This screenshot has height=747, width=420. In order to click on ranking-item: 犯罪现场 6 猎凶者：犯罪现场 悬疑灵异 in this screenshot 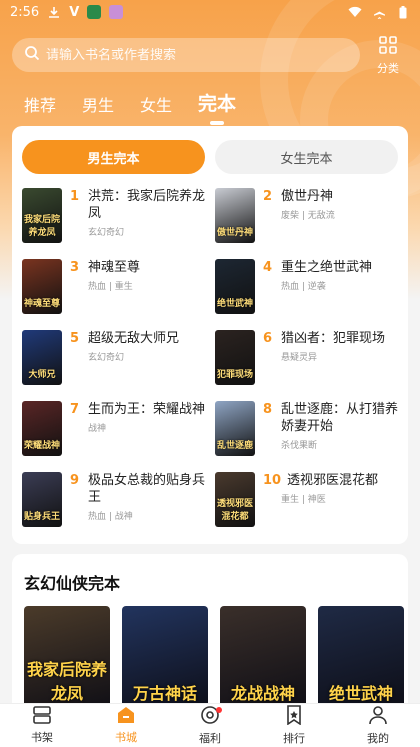, I will do `click(306, 357)`.